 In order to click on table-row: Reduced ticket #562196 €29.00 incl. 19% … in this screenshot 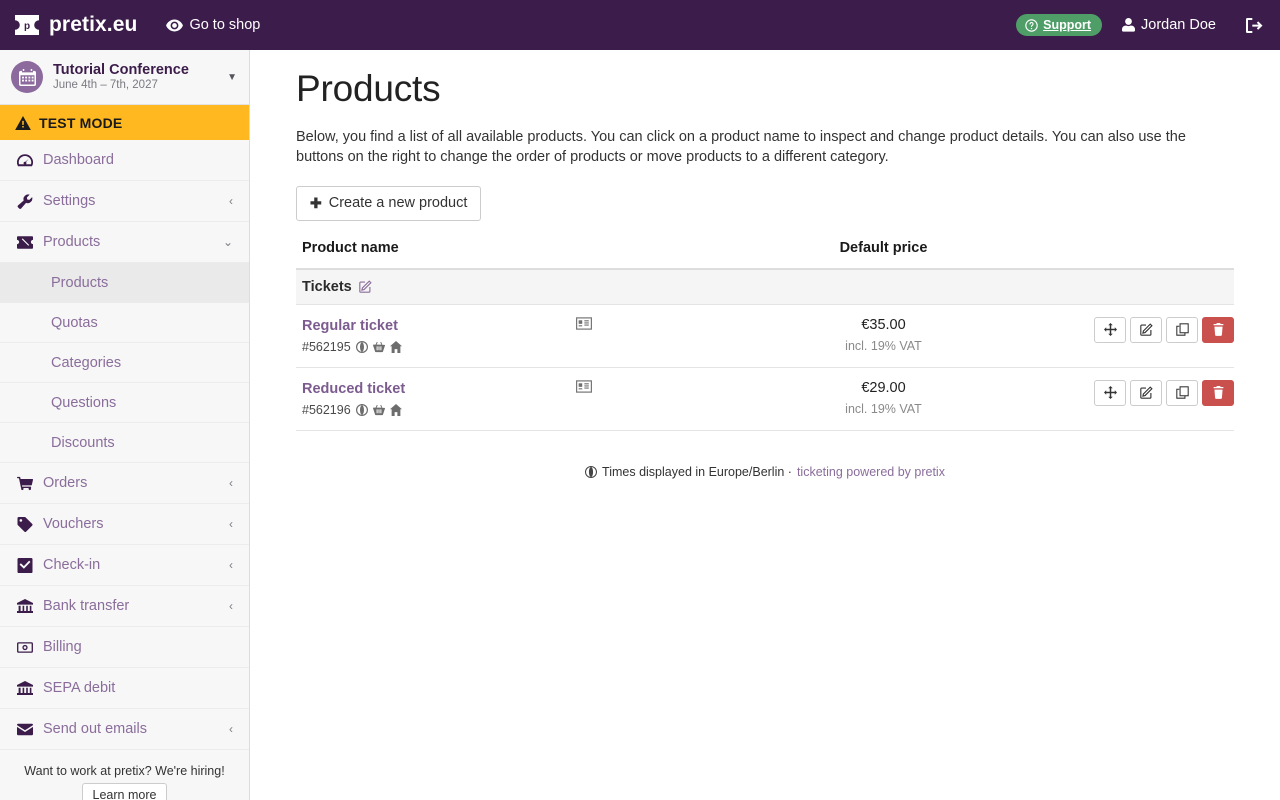, I will do `click(765, 399)`.